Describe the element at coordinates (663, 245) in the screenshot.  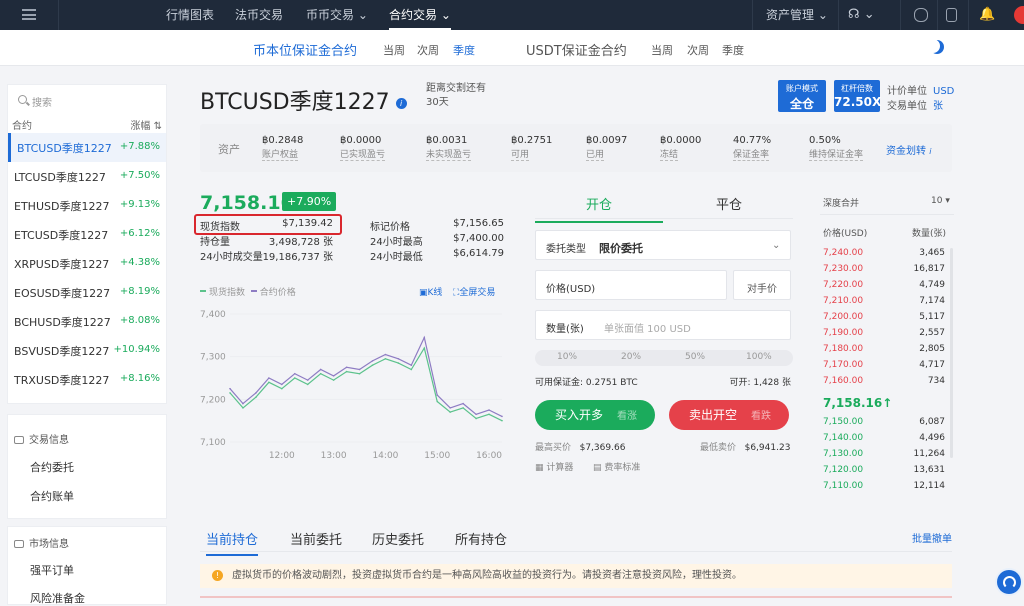
I see `order-type-select: 委托类型 限价委托 ⌄` at that location.